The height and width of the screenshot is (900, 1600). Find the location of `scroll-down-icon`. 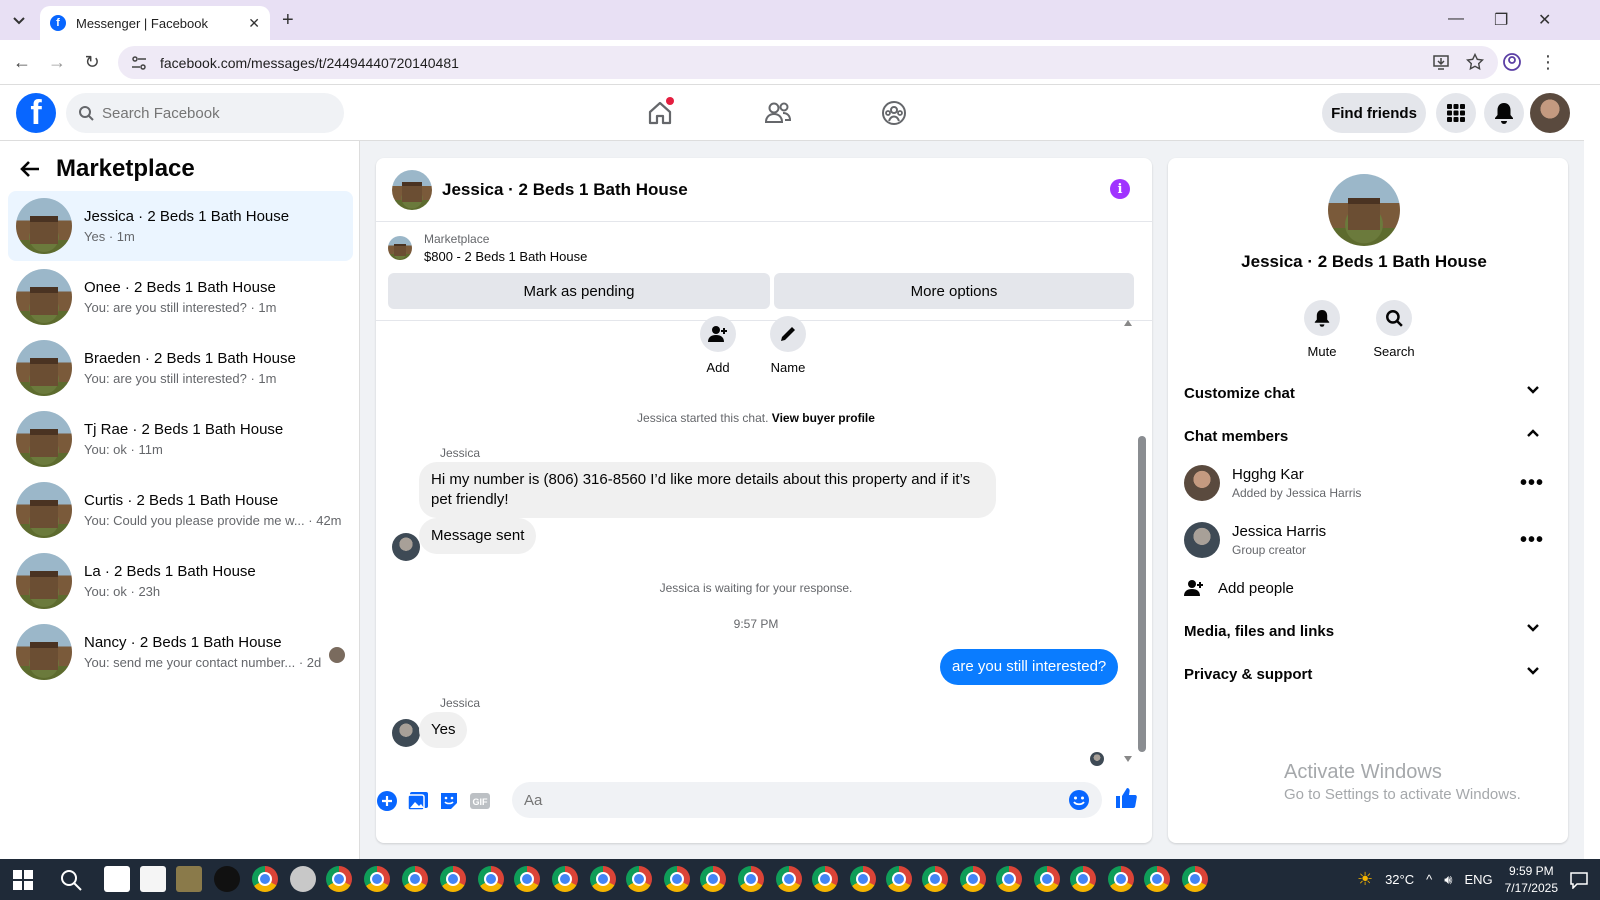

scroll-down-icon is located at coordinates (1128, 759).